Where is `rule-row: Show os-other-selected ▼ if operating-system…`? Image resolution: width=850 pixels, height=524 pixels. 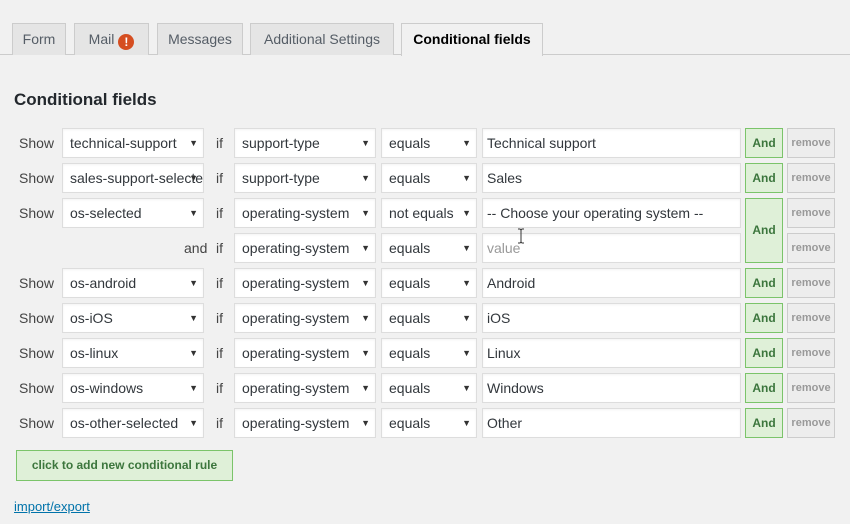 rule-row: Show os-other-selected ▼ if operating-system… is located at coordinates (425, 423).